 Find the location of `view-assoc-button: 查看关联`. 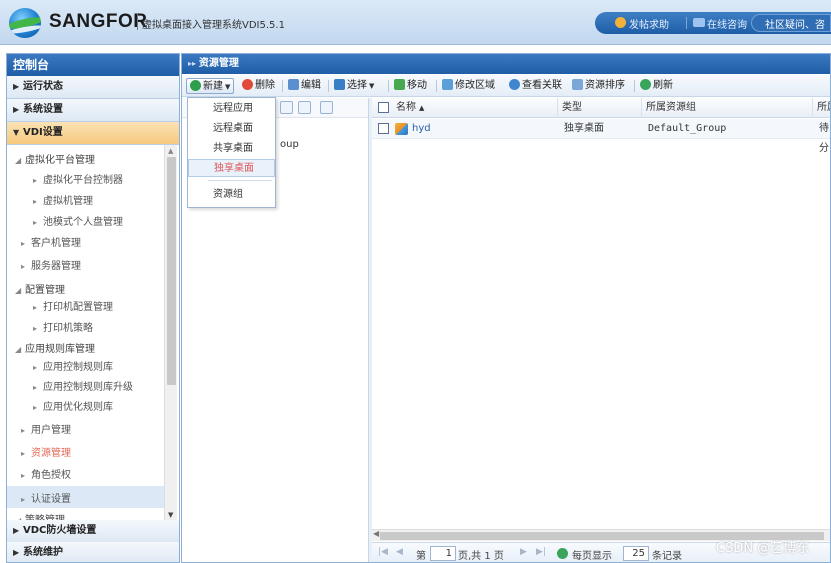

view-assoc-button: 查看关联 is located at coordinates (535, 86).